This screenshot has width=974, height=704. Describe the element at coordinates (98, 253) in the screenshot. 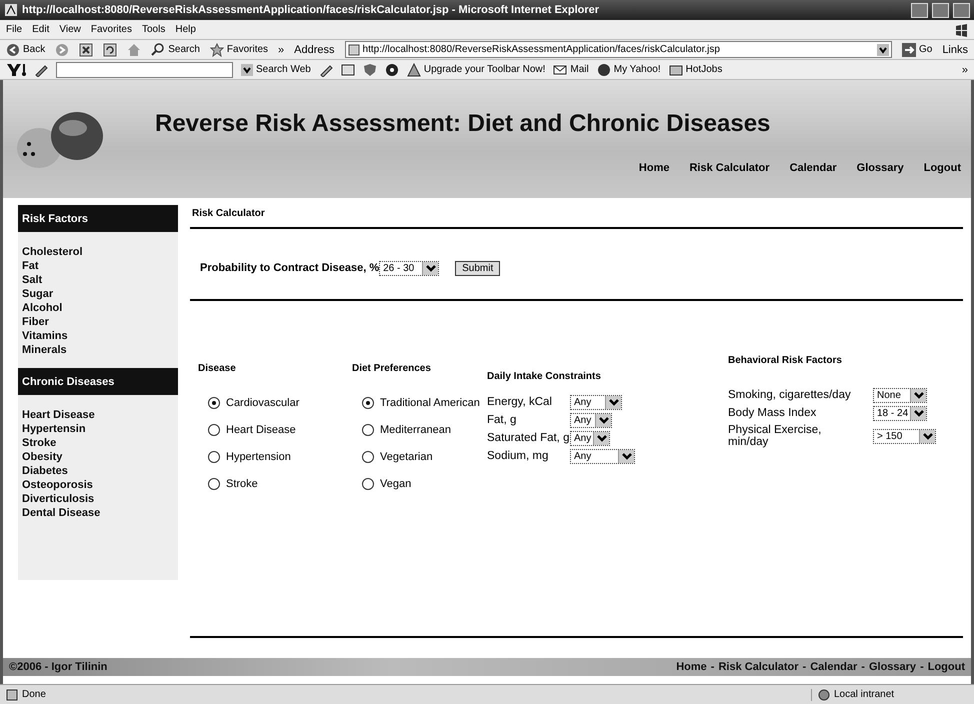

I see `sidebar-link: Cholesterol` at that location.